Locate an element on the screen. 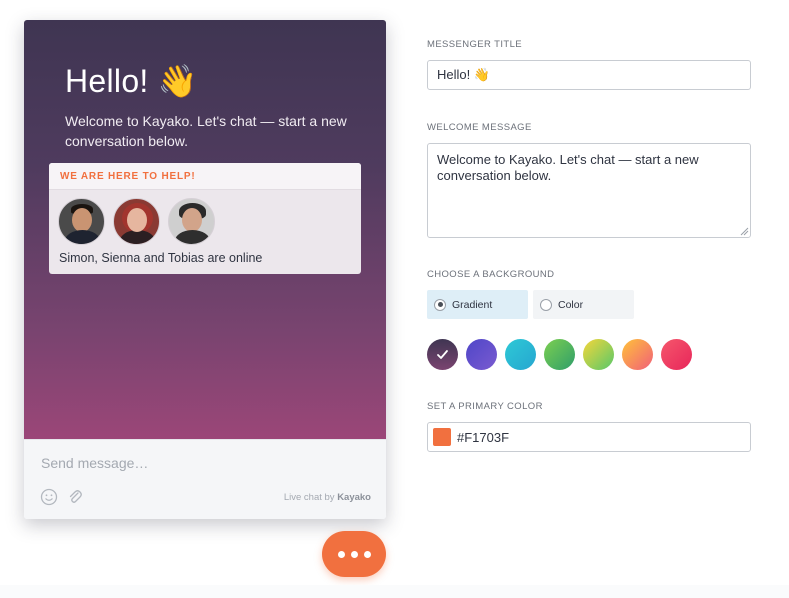 This screenshot has height=598, width=789. avatar-simon is located at coordinates (81, 221).